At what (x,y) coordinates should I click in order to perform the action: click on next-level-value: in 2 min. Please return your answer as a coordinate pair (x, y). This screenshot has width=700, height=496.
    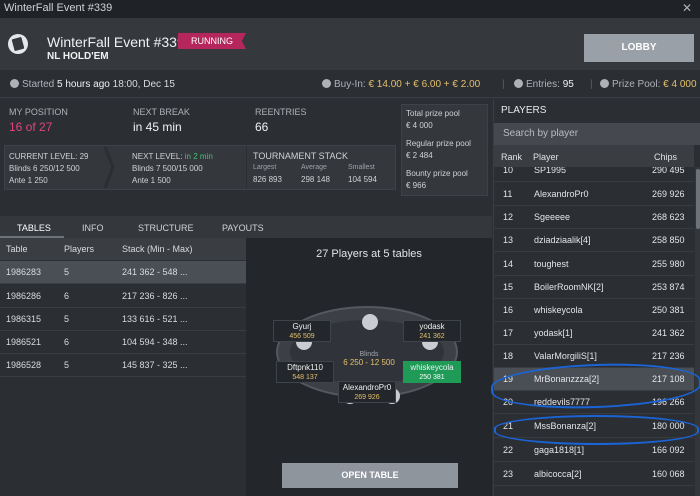
    Looking at the image, I should click on (198, 156).